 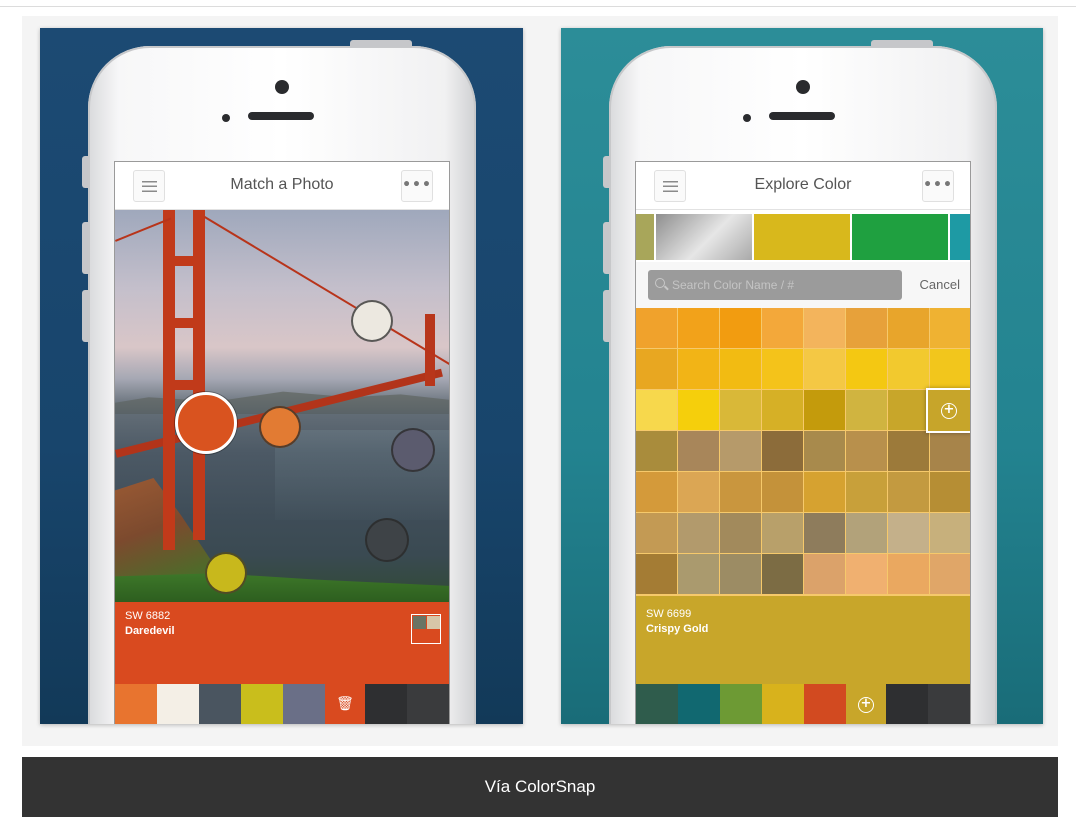 What do you see at coordinates (85, 316) in the screenshot?
I see `volume-down-button` at bounding box center [85, 316].